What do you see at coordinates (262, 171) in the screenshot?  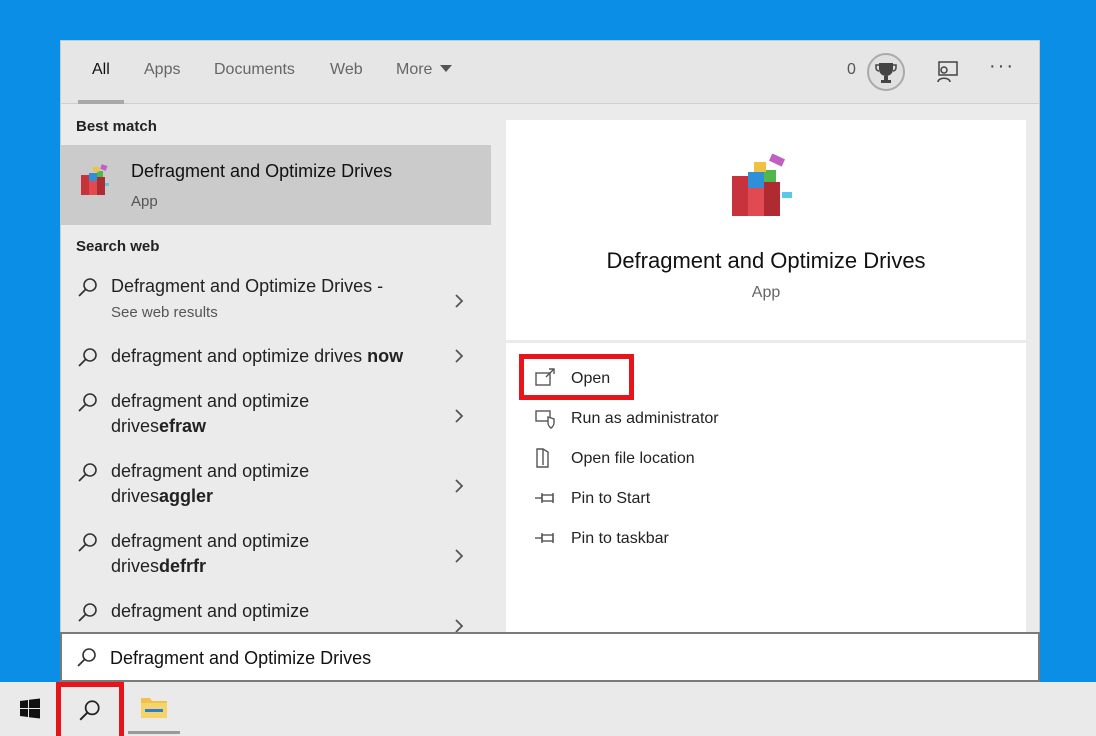 I see `best-match-title: Defragment and Optimize Drives` at bounding box center [262, 171].